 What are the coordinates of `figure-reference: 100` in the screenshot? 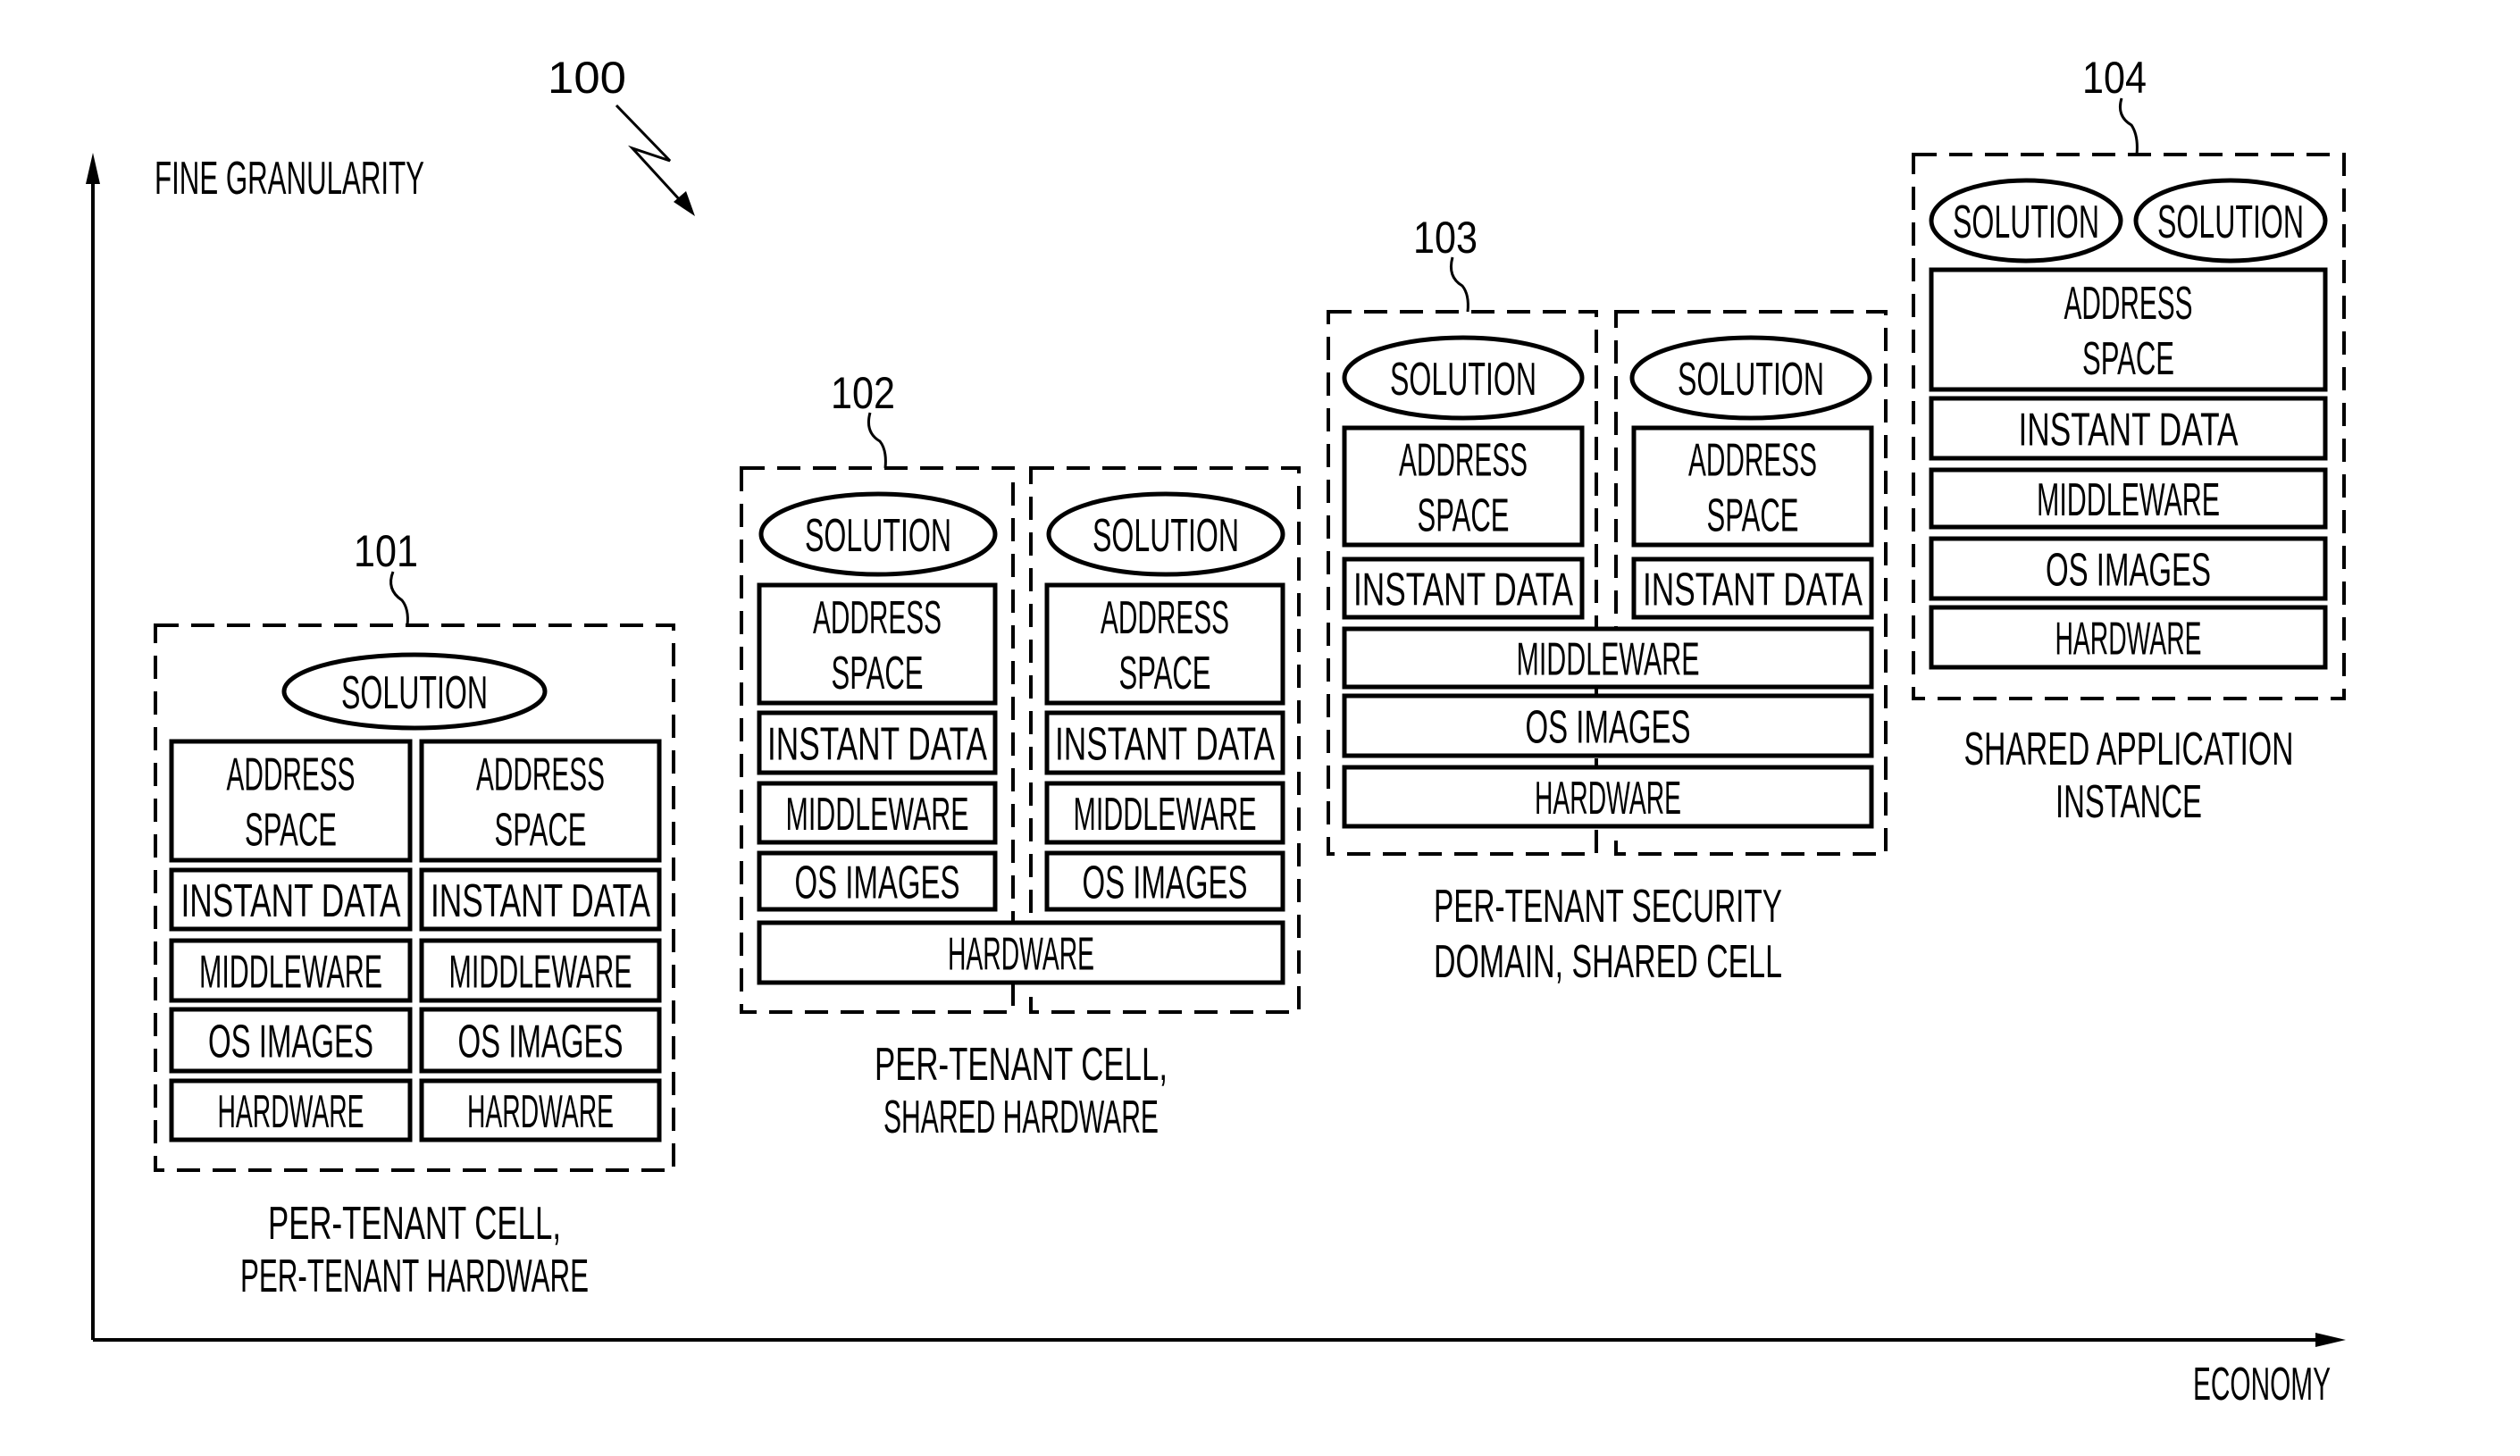 It's located at (621, 134).